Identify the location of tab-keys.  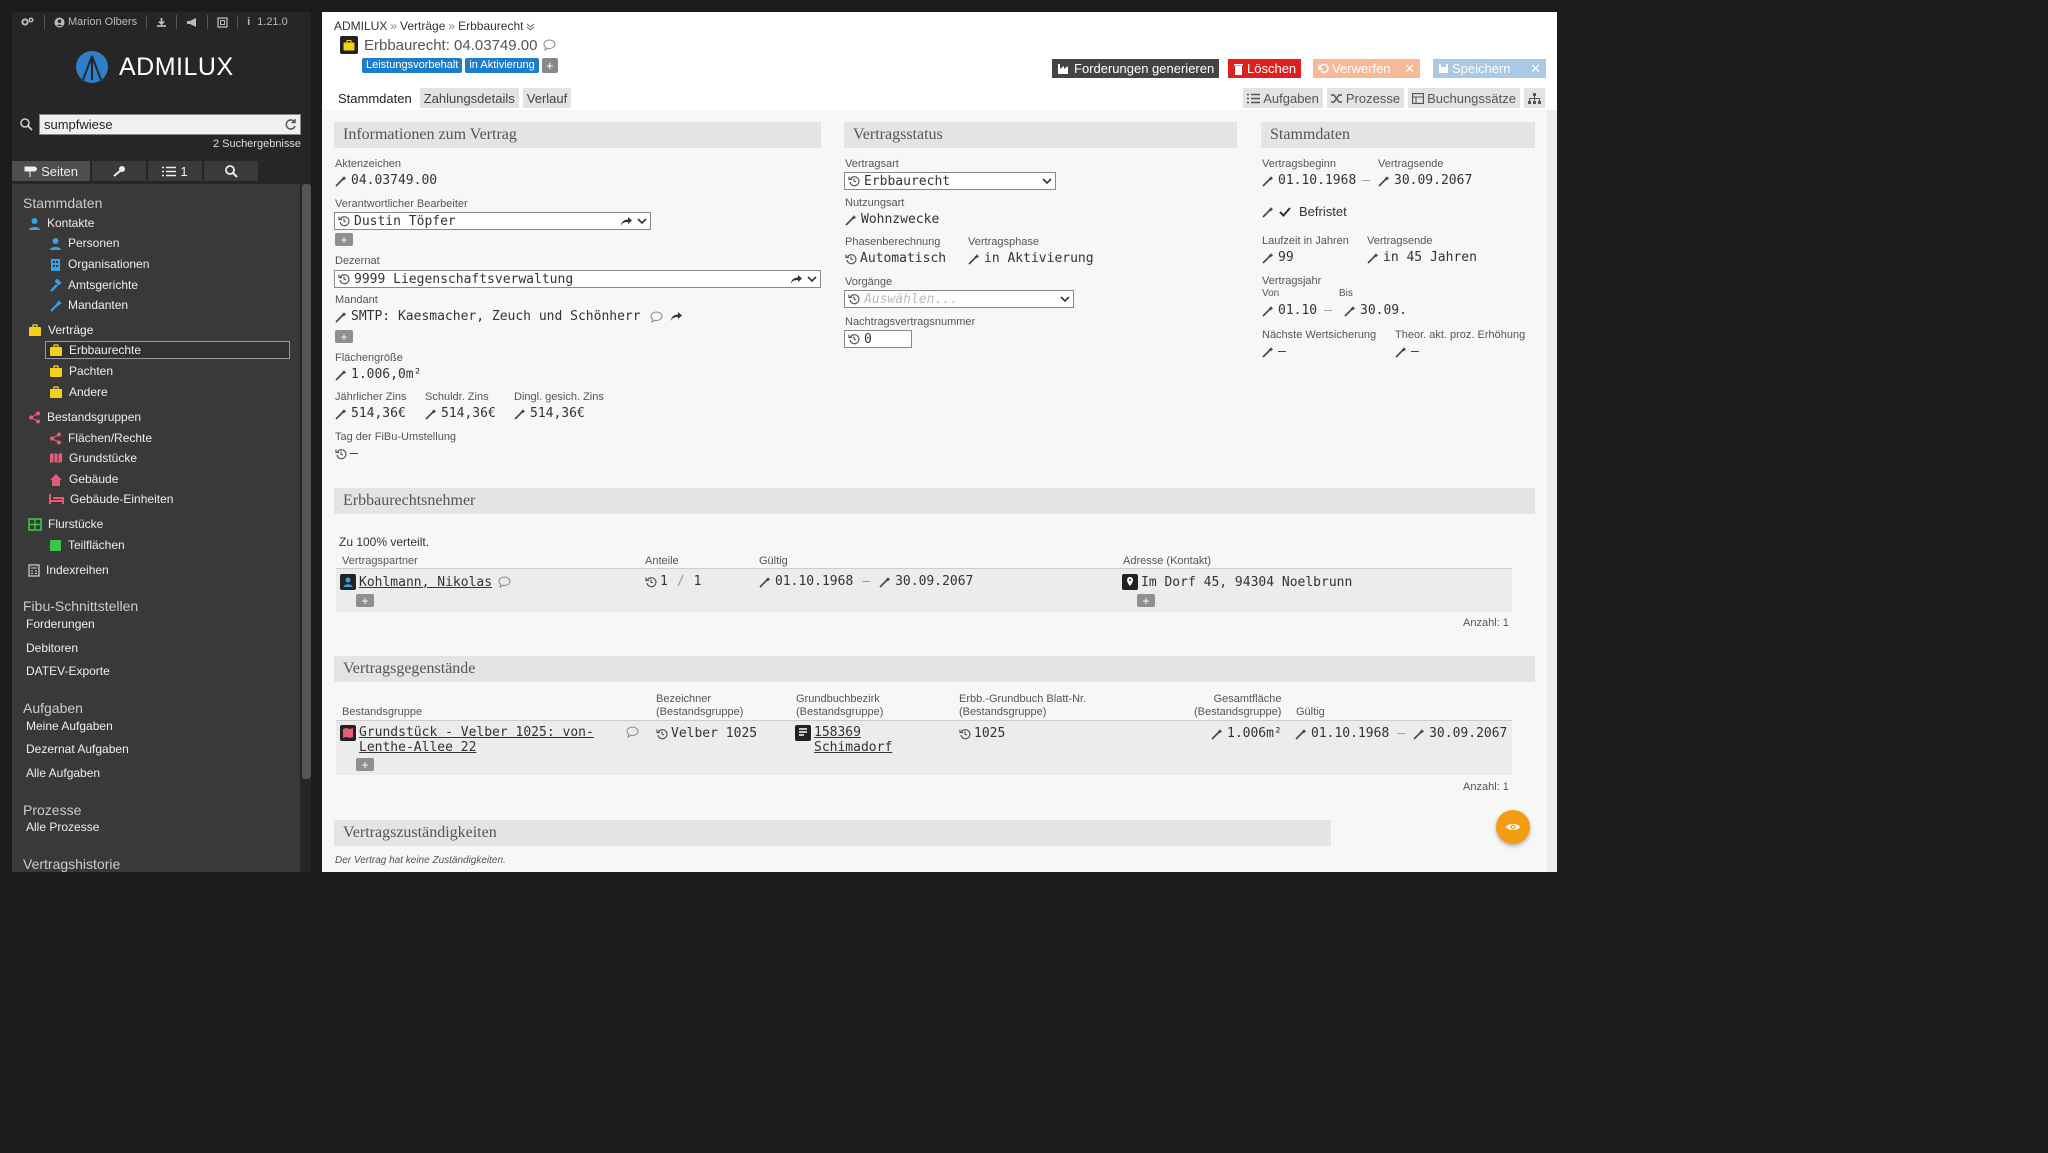
(119, 171).